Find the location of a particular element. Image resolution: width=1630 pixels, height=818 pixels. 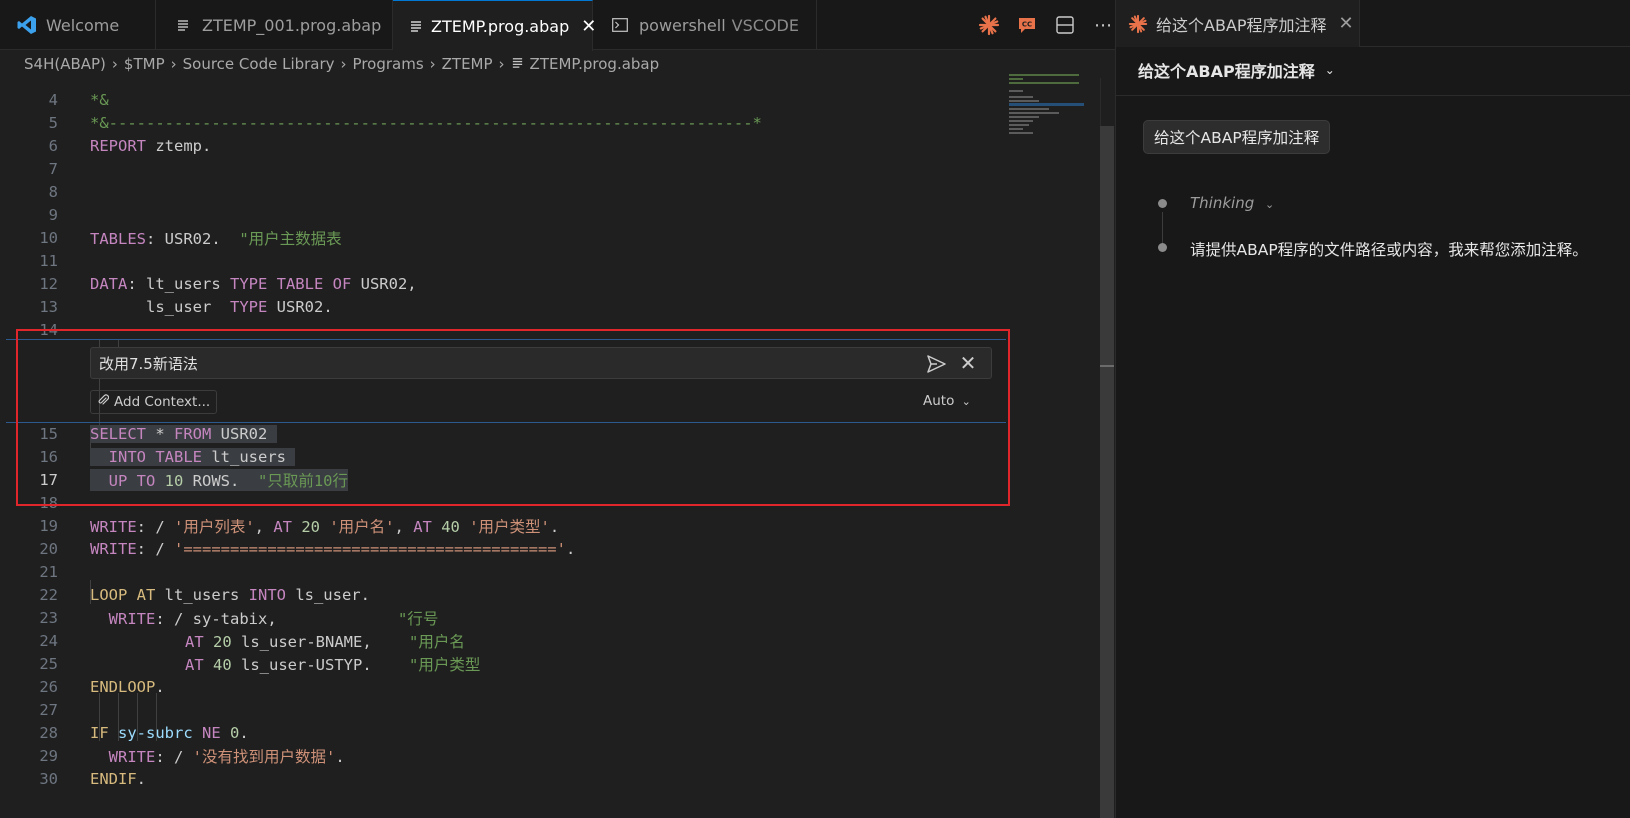

code-line: 27 is located at coordinates (502, 710).